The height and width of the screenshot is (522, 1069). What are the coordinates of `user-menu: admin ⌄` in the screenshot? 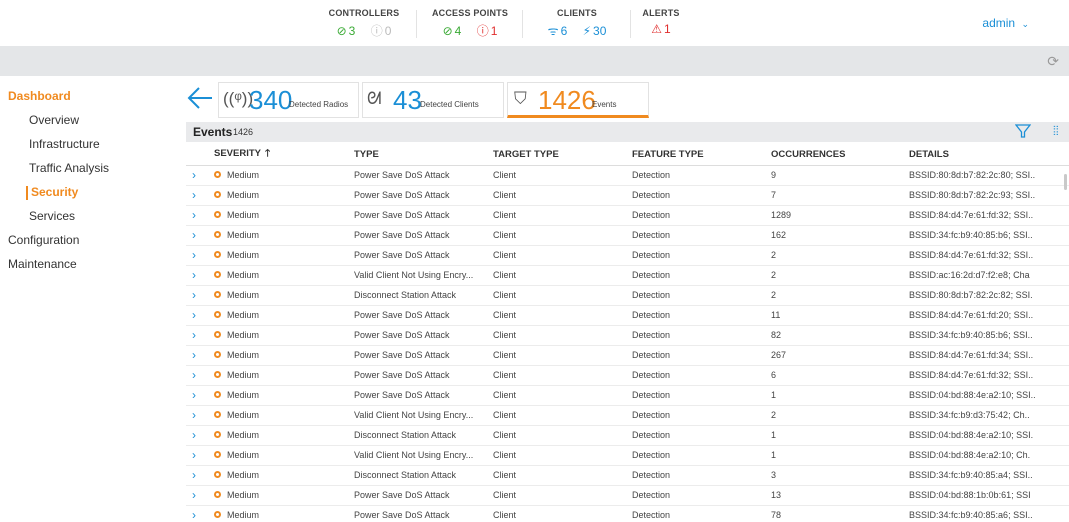 It's located at (1005, 23).